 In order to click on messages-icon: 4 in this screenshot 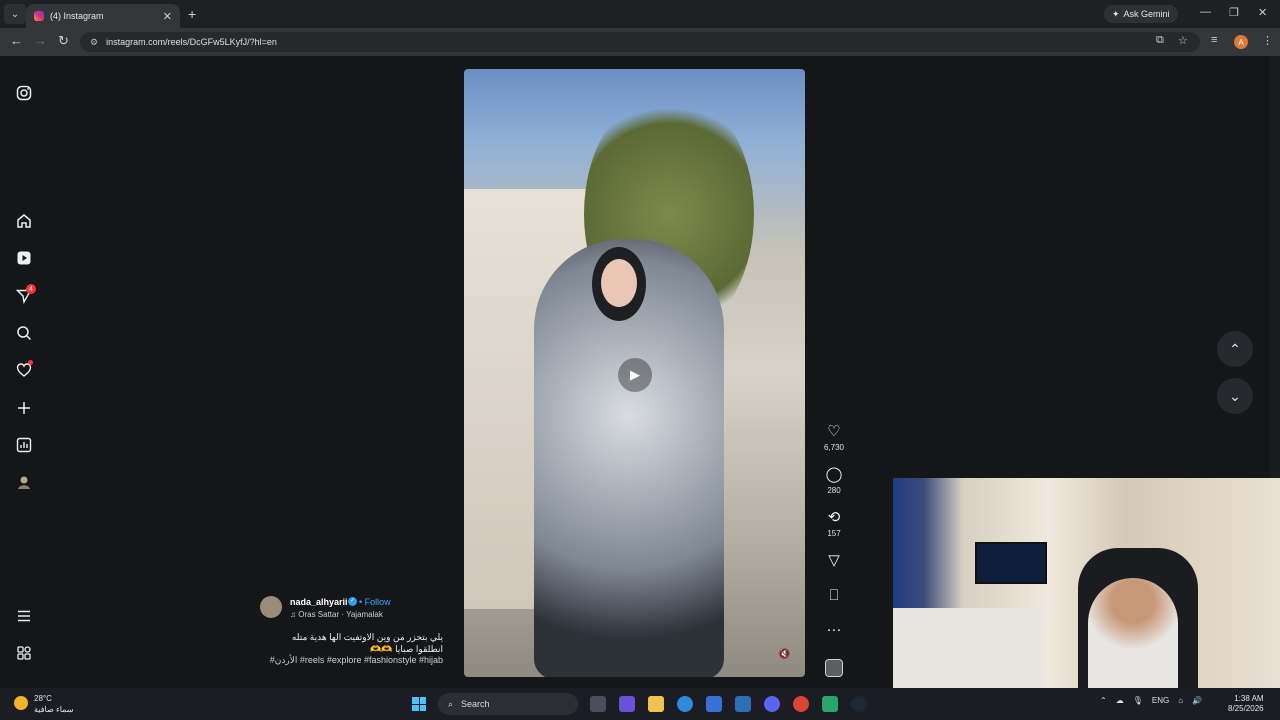, I will do `click(25, 295)`.